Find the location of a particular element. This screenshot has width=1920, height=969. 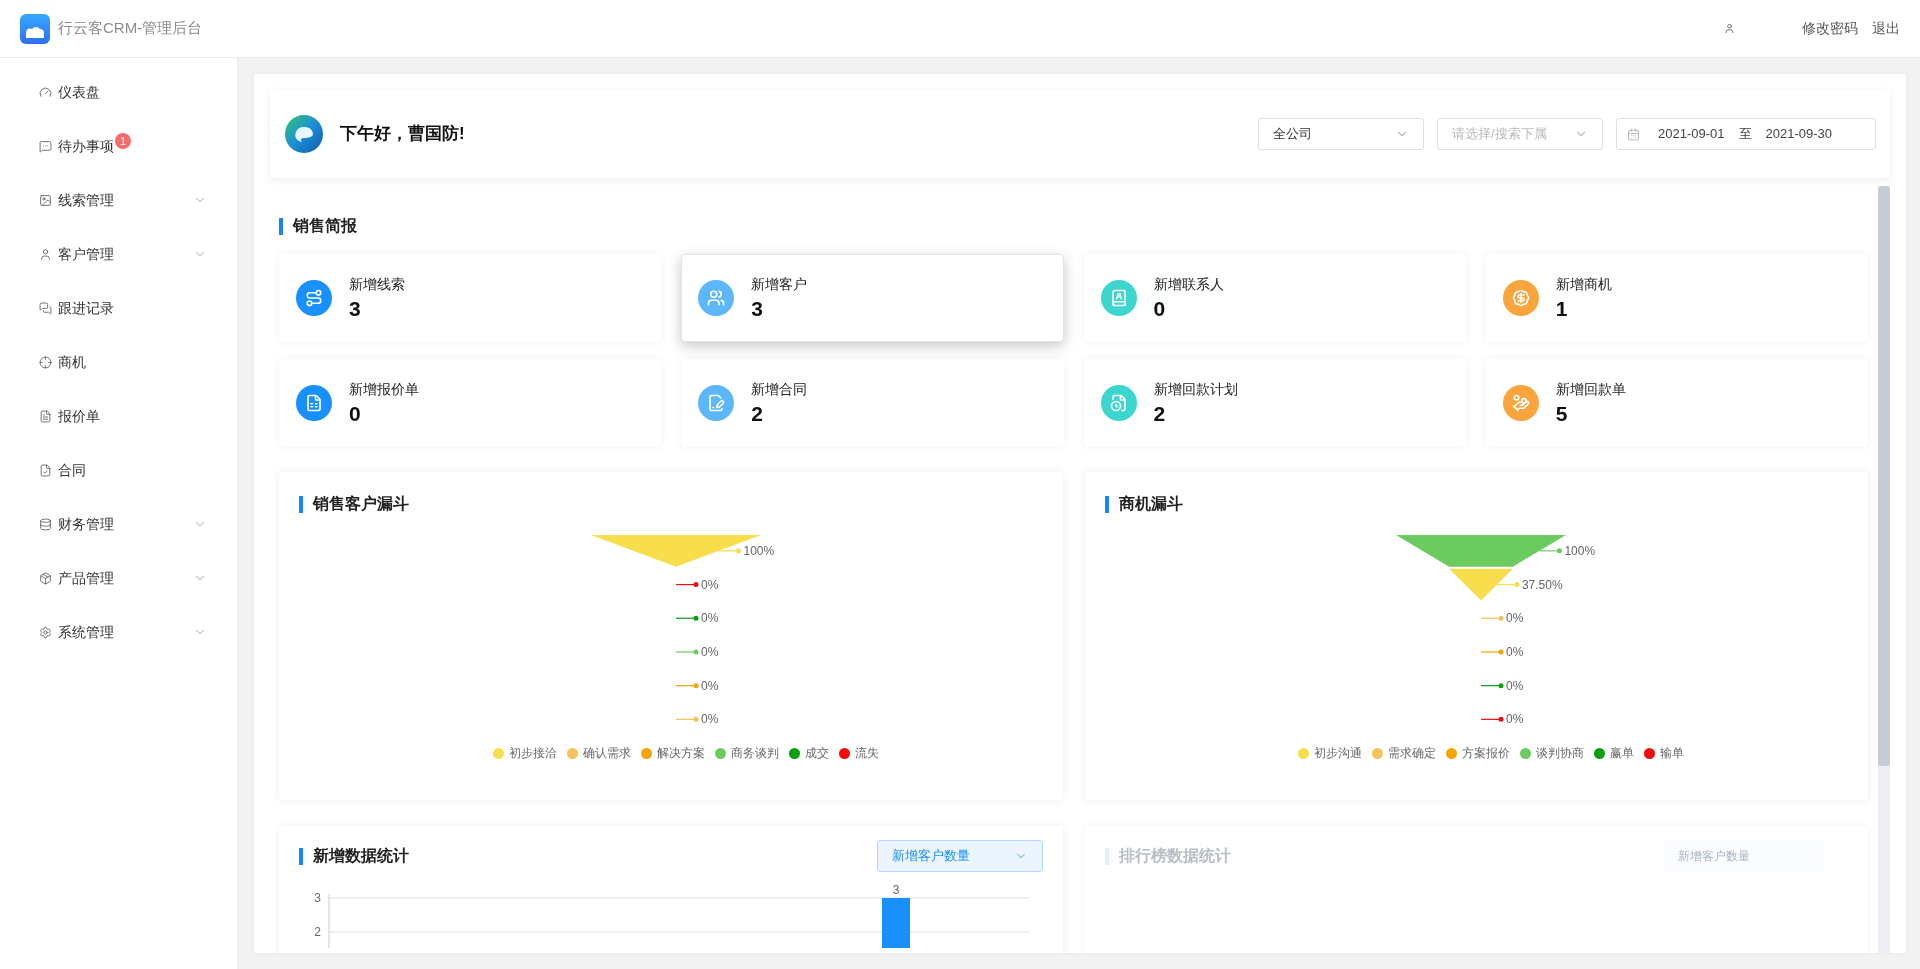

settings-icon is located at coordinates (45, 632).